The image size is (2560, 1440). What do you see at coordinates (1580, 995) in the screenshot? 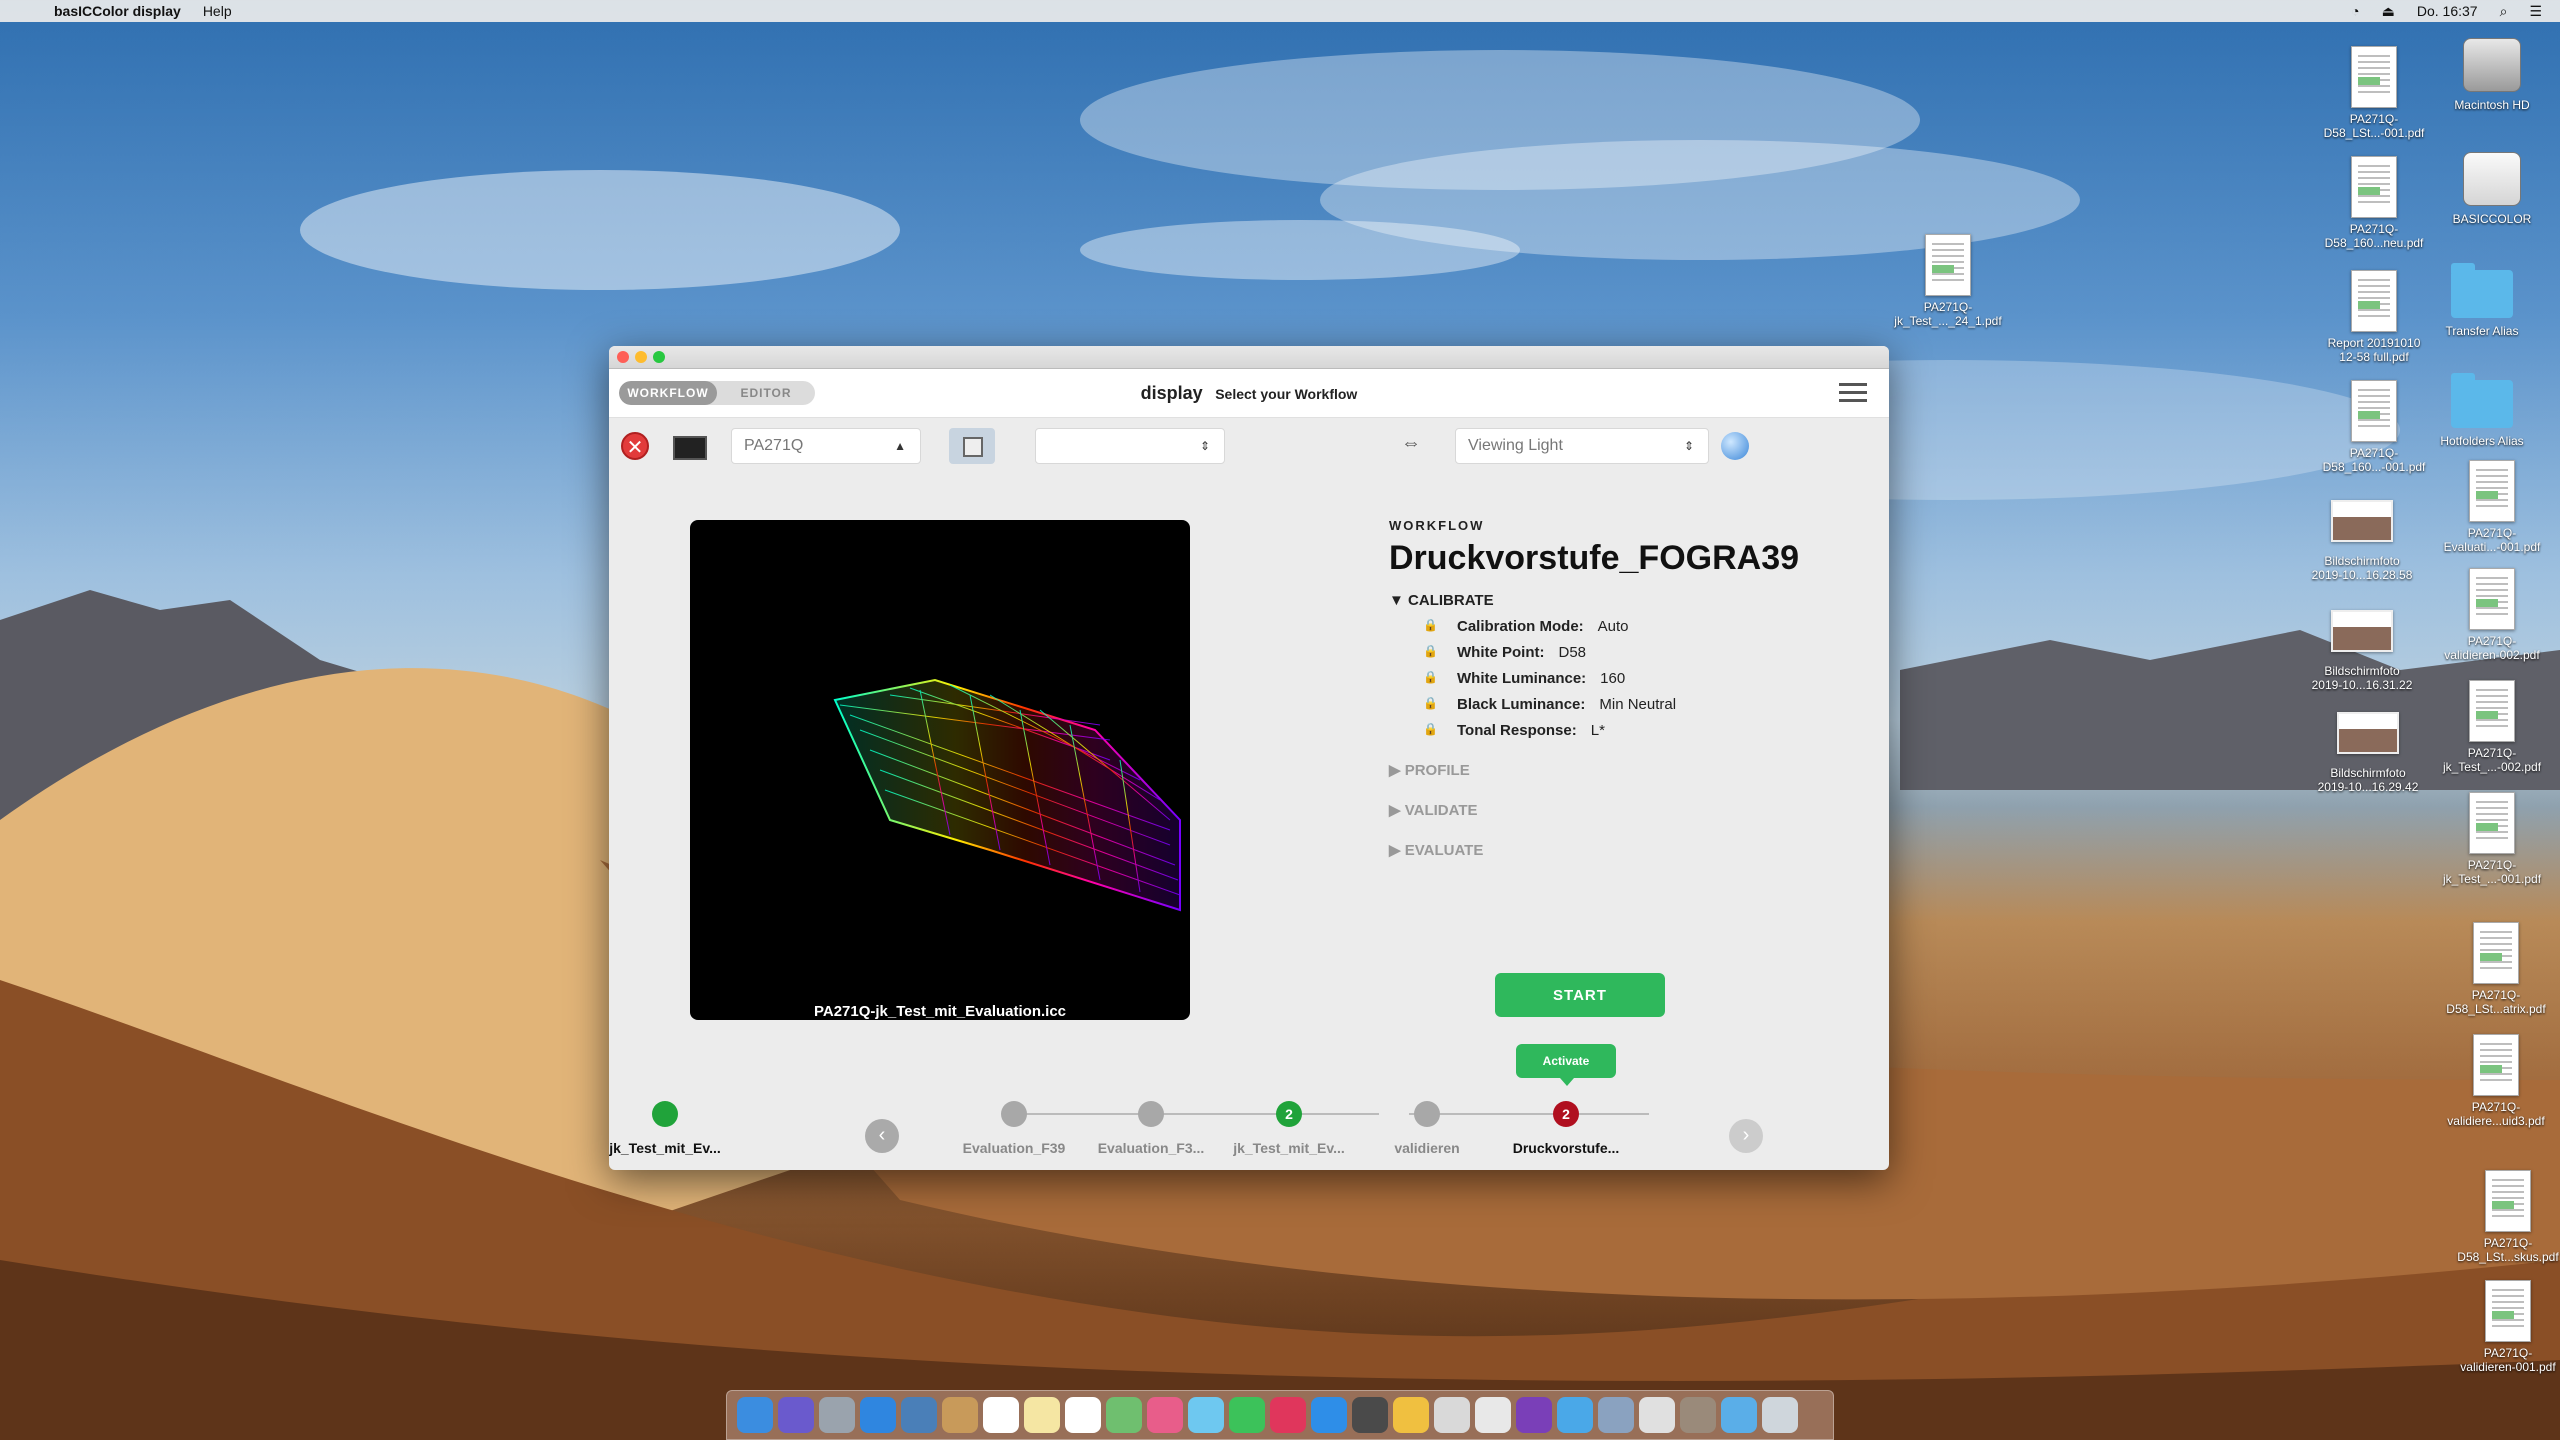
I see `start-button: START` at bounding box center [1580, 995].